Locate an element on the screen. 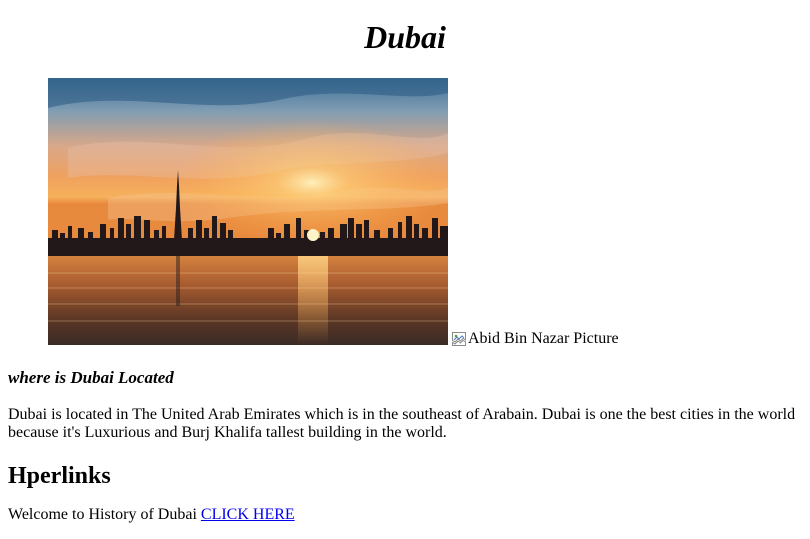 The height and width of the screenshot is (539, 810). page-title: Dubai is located at coordinates (405, 37).